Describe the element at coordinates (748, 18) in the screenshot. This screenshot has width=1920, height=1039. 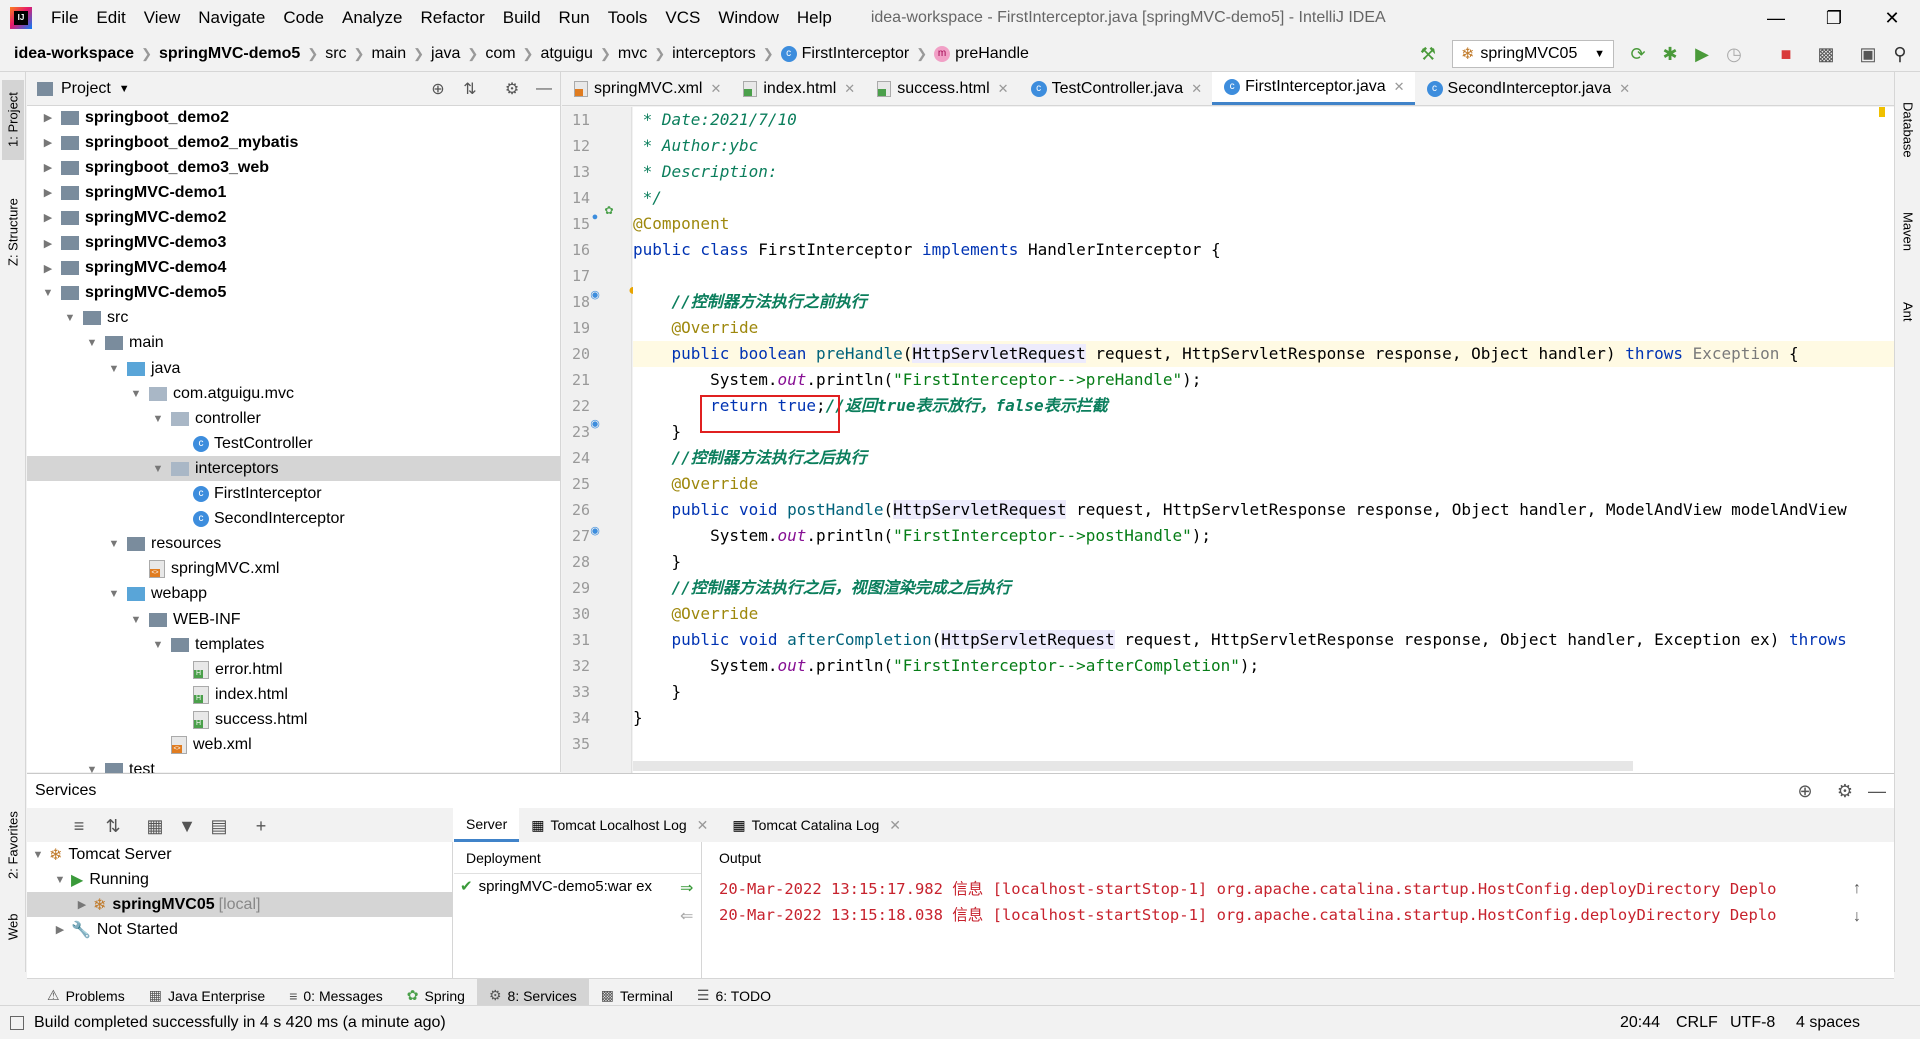
I see `menu-window: Window` at that location.